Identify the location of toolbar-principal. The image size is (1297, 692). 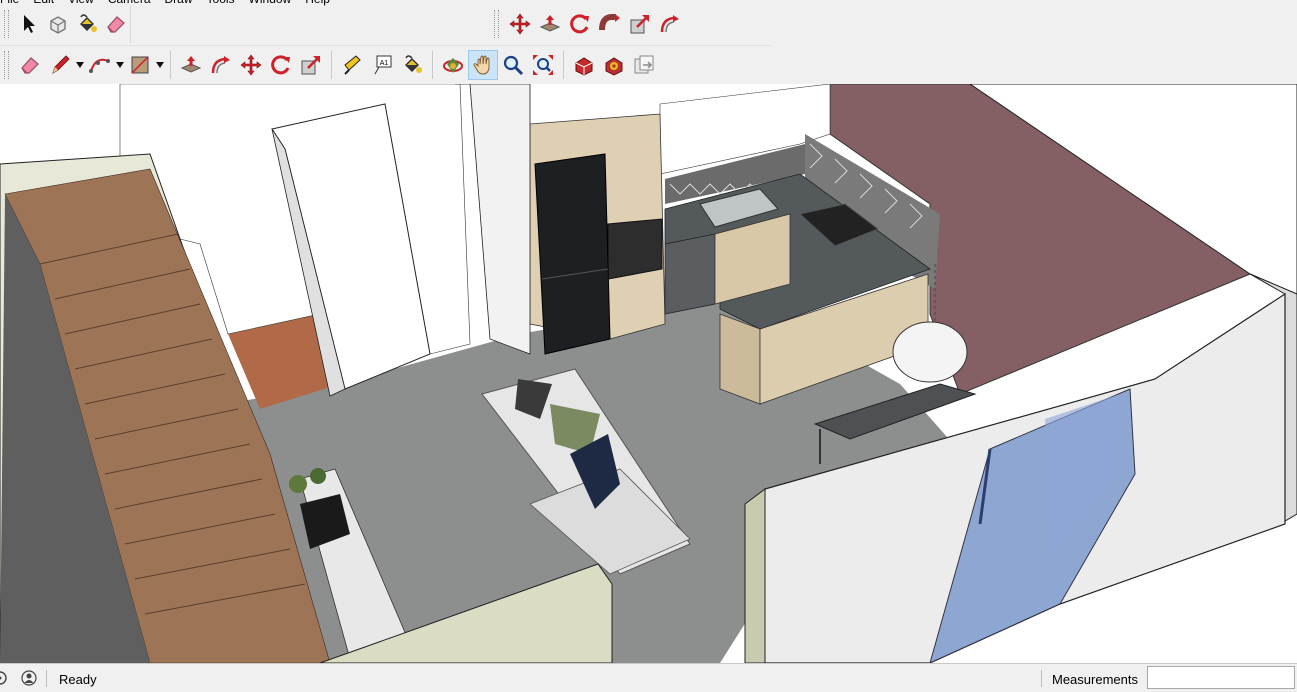
(65, 24).